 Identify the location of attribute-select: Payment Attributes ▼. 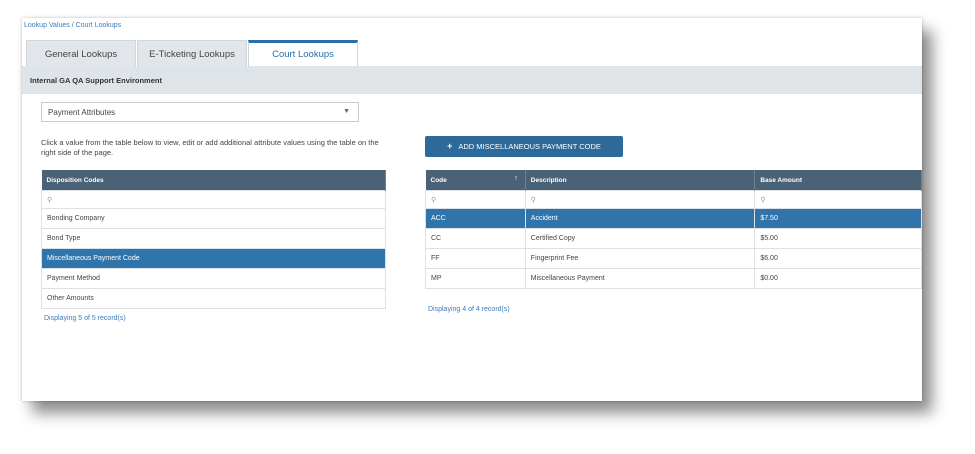
(200, 112).